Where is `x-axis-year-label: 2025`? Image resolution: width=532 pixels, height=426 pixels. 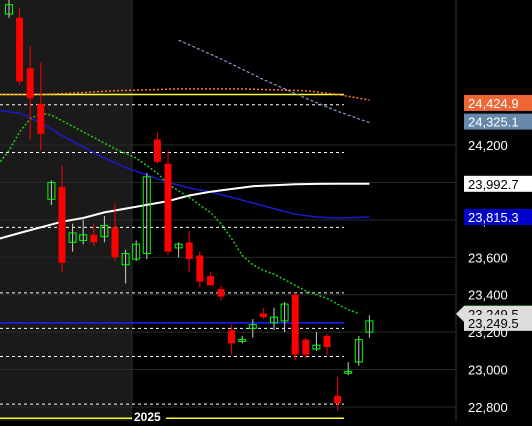 x-axis-year-label: 2025 is located at coordinates (147, 415).